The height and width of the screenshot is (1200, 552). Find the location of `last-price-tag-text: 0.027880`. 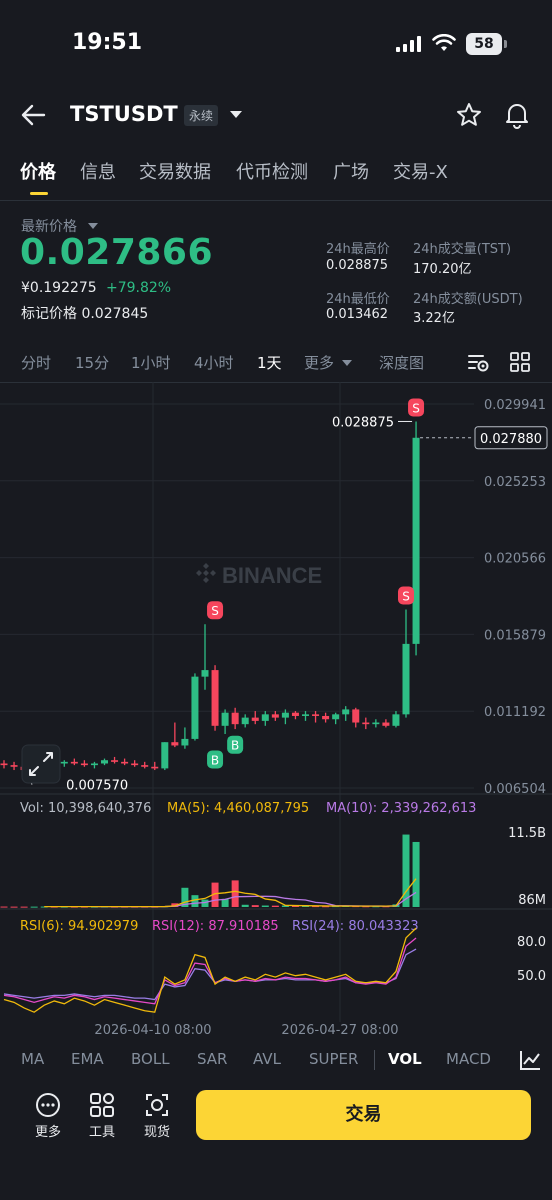

last-price-tag-text: 0.027880 is located at coordinates (511, 439).